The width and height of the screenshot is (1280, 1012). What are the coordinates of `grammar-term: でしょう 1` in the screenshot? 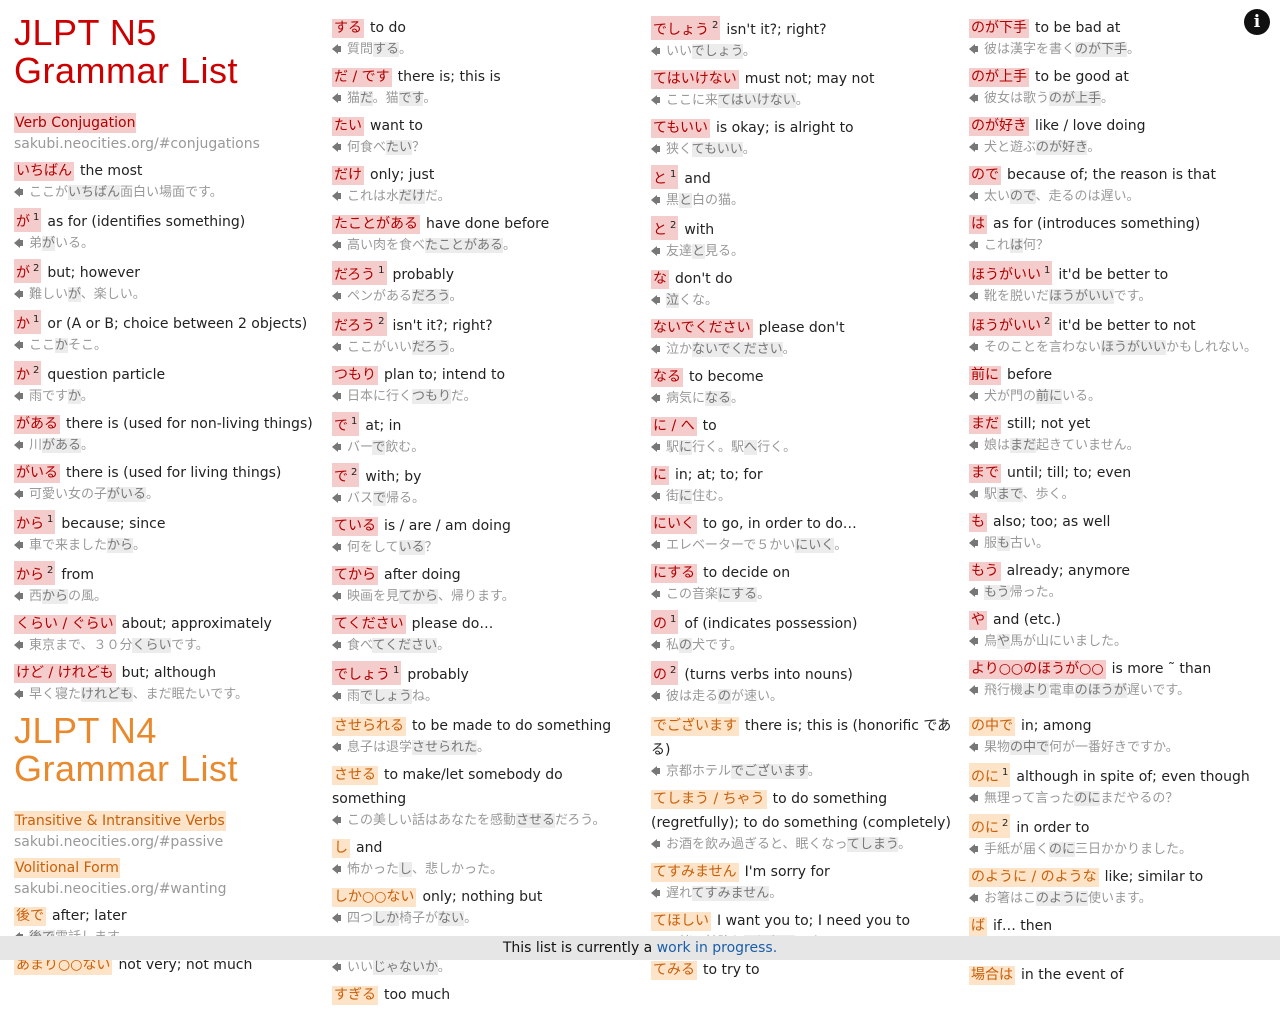 It's located at (367, 673).